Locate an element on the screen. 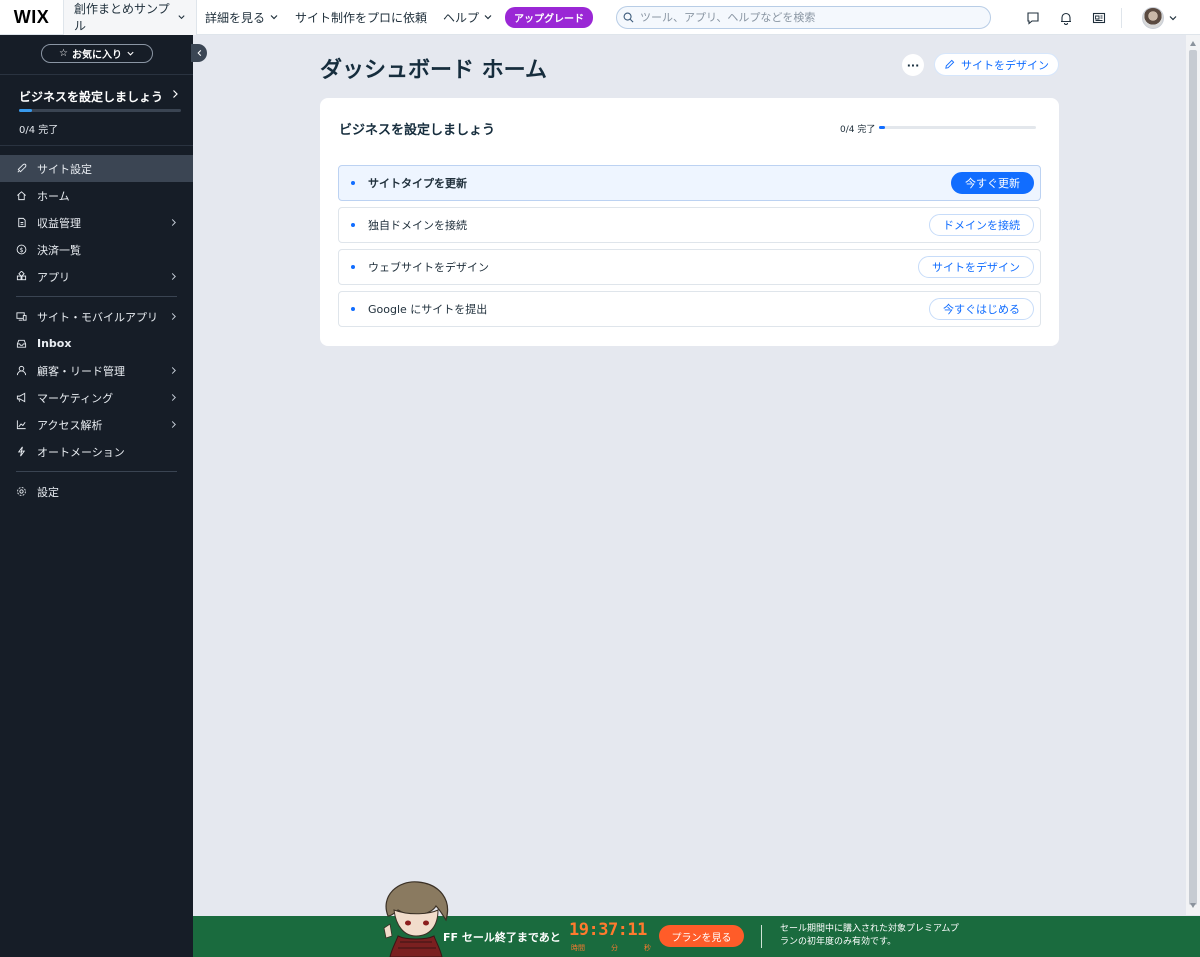 The width and height of the screenshot is (1200, 957). setup-card-progress-text: 0/4 完了 is located at coordinates (858, 130).